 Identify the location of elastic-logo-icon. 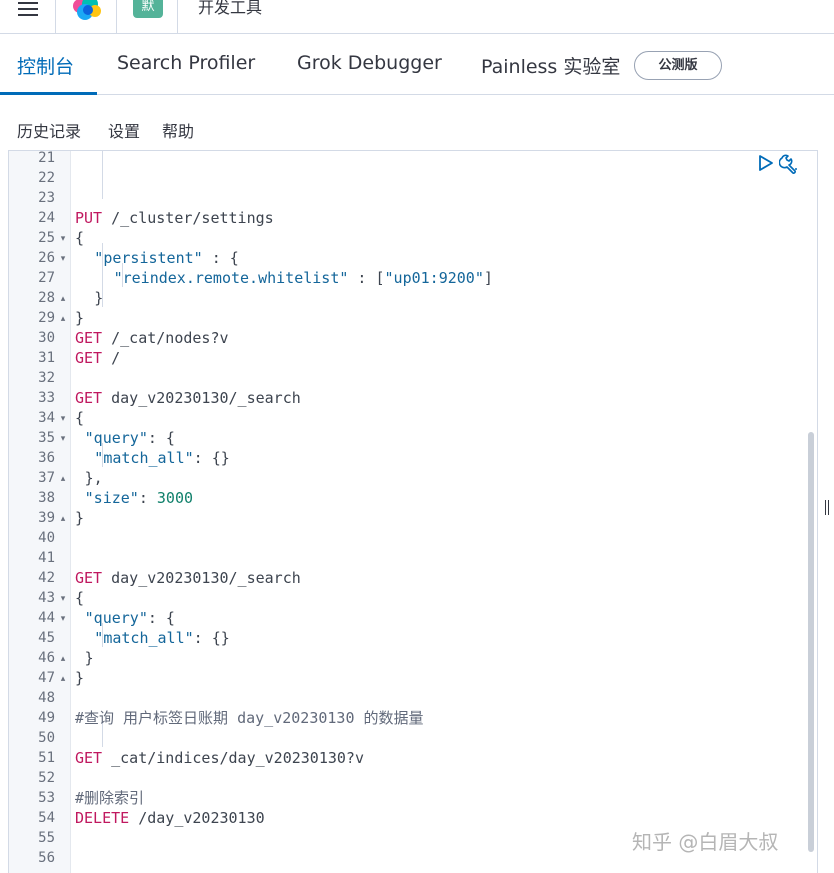
(87, 10).